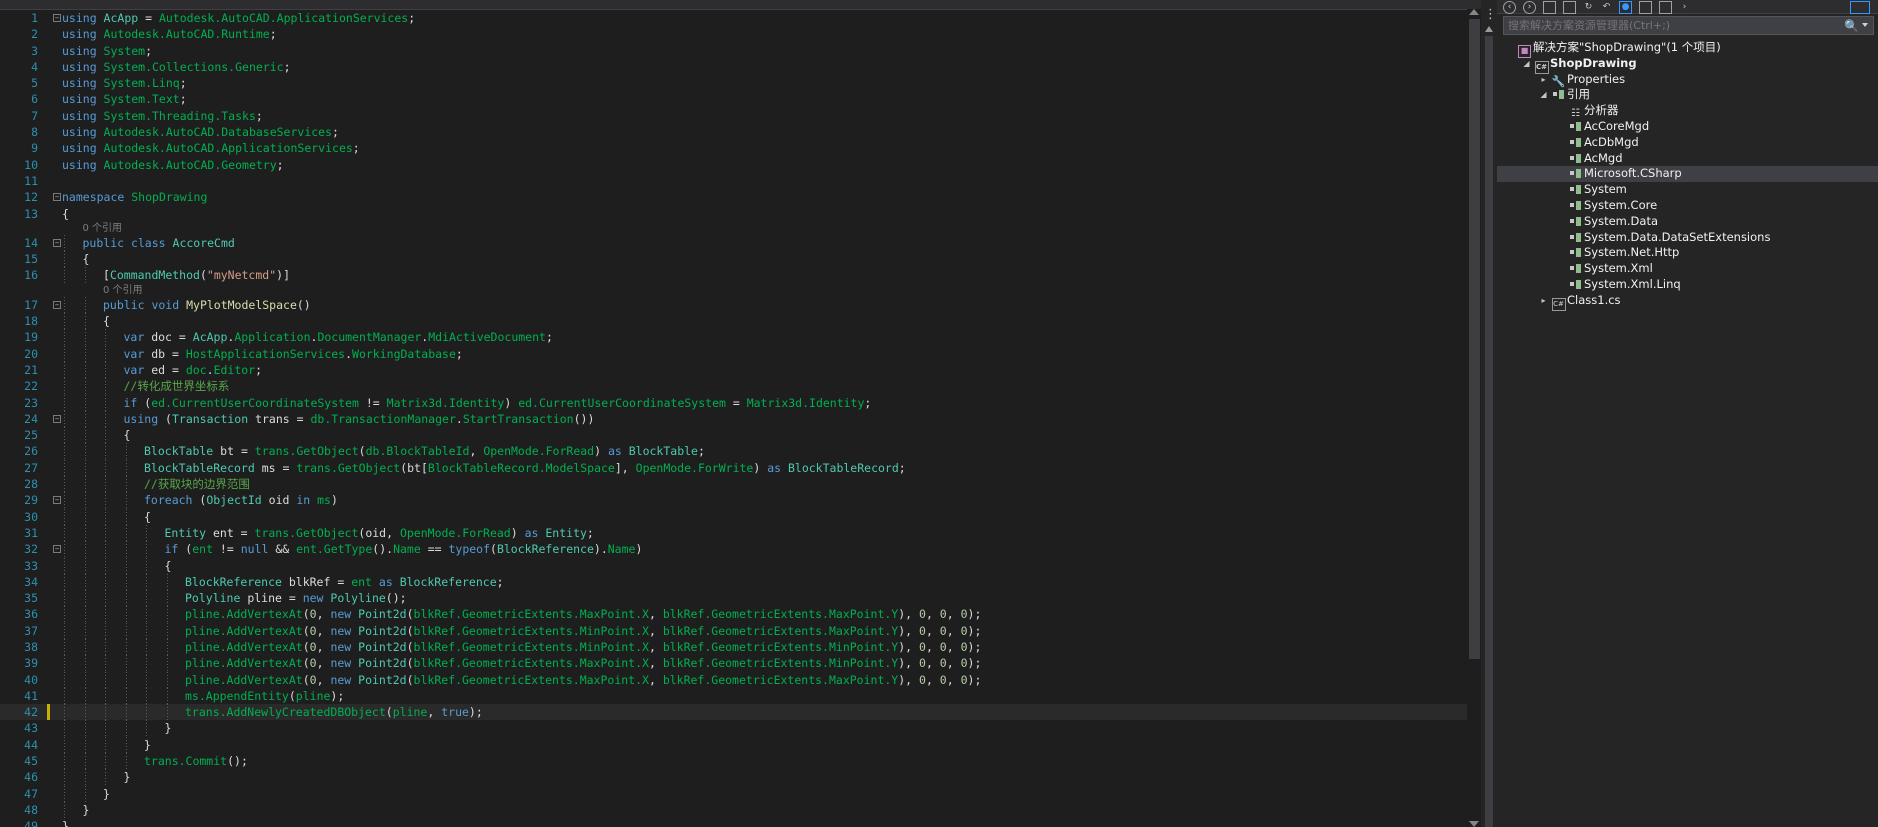 The image size is (1878, 827). What do you see at coordinates (740, 165) in the screenshot?
I see `code-line: 10 using Autodesk.AutoCAD.Geometry;` at bounding box center [740, 165].